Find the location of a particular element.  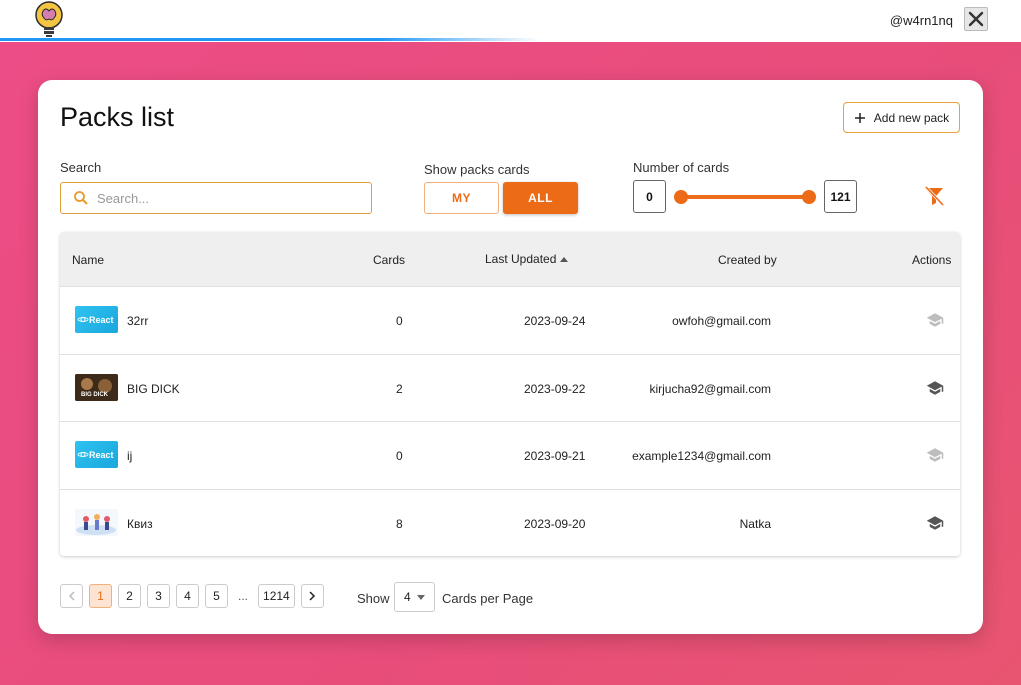

pack-name: BIG DICK is located at coordinates (153, 389).